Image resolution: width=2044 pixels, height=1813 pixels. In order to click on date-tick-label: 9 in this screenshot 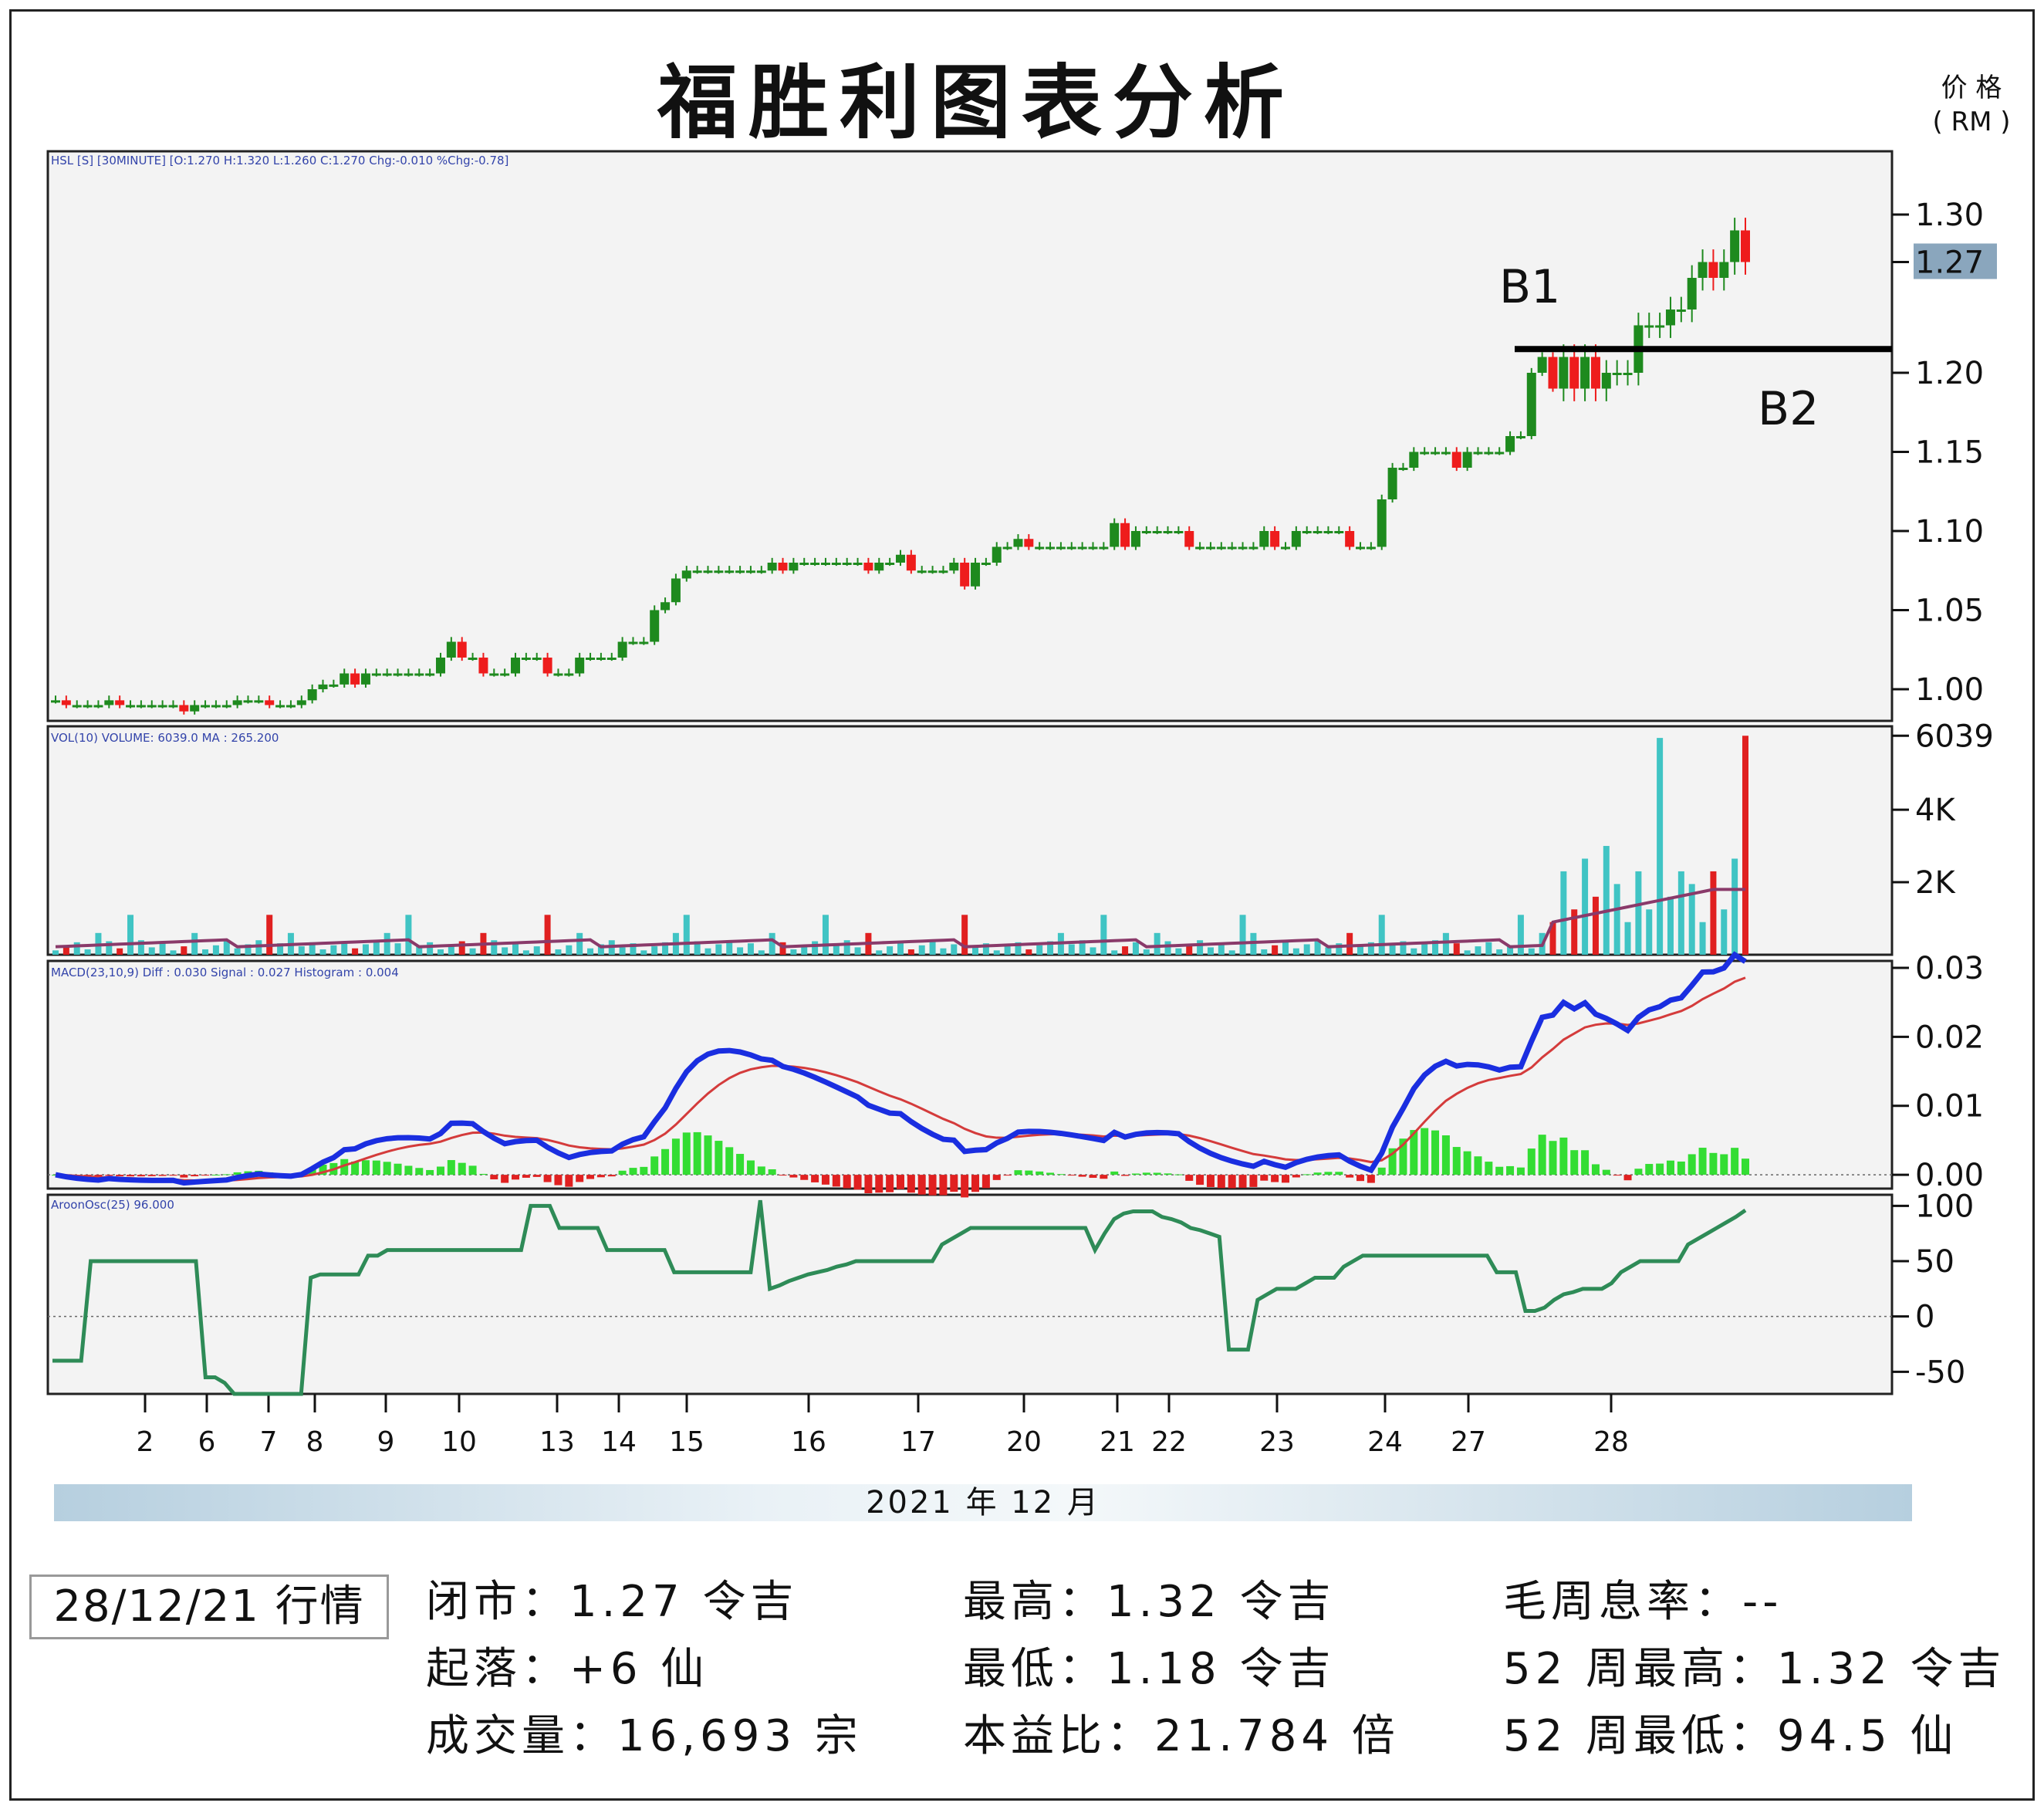, I will do `click(386, 1442)`.